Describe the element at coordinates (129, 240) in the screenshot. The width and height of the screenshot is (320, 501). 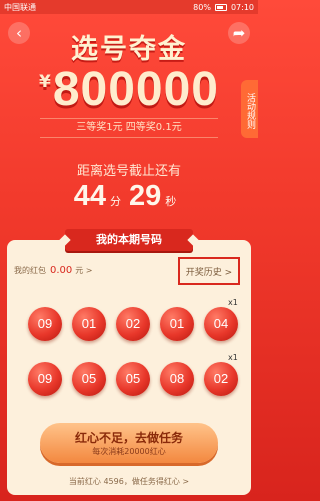
I see `card-title: 我的本期号码` at that location.